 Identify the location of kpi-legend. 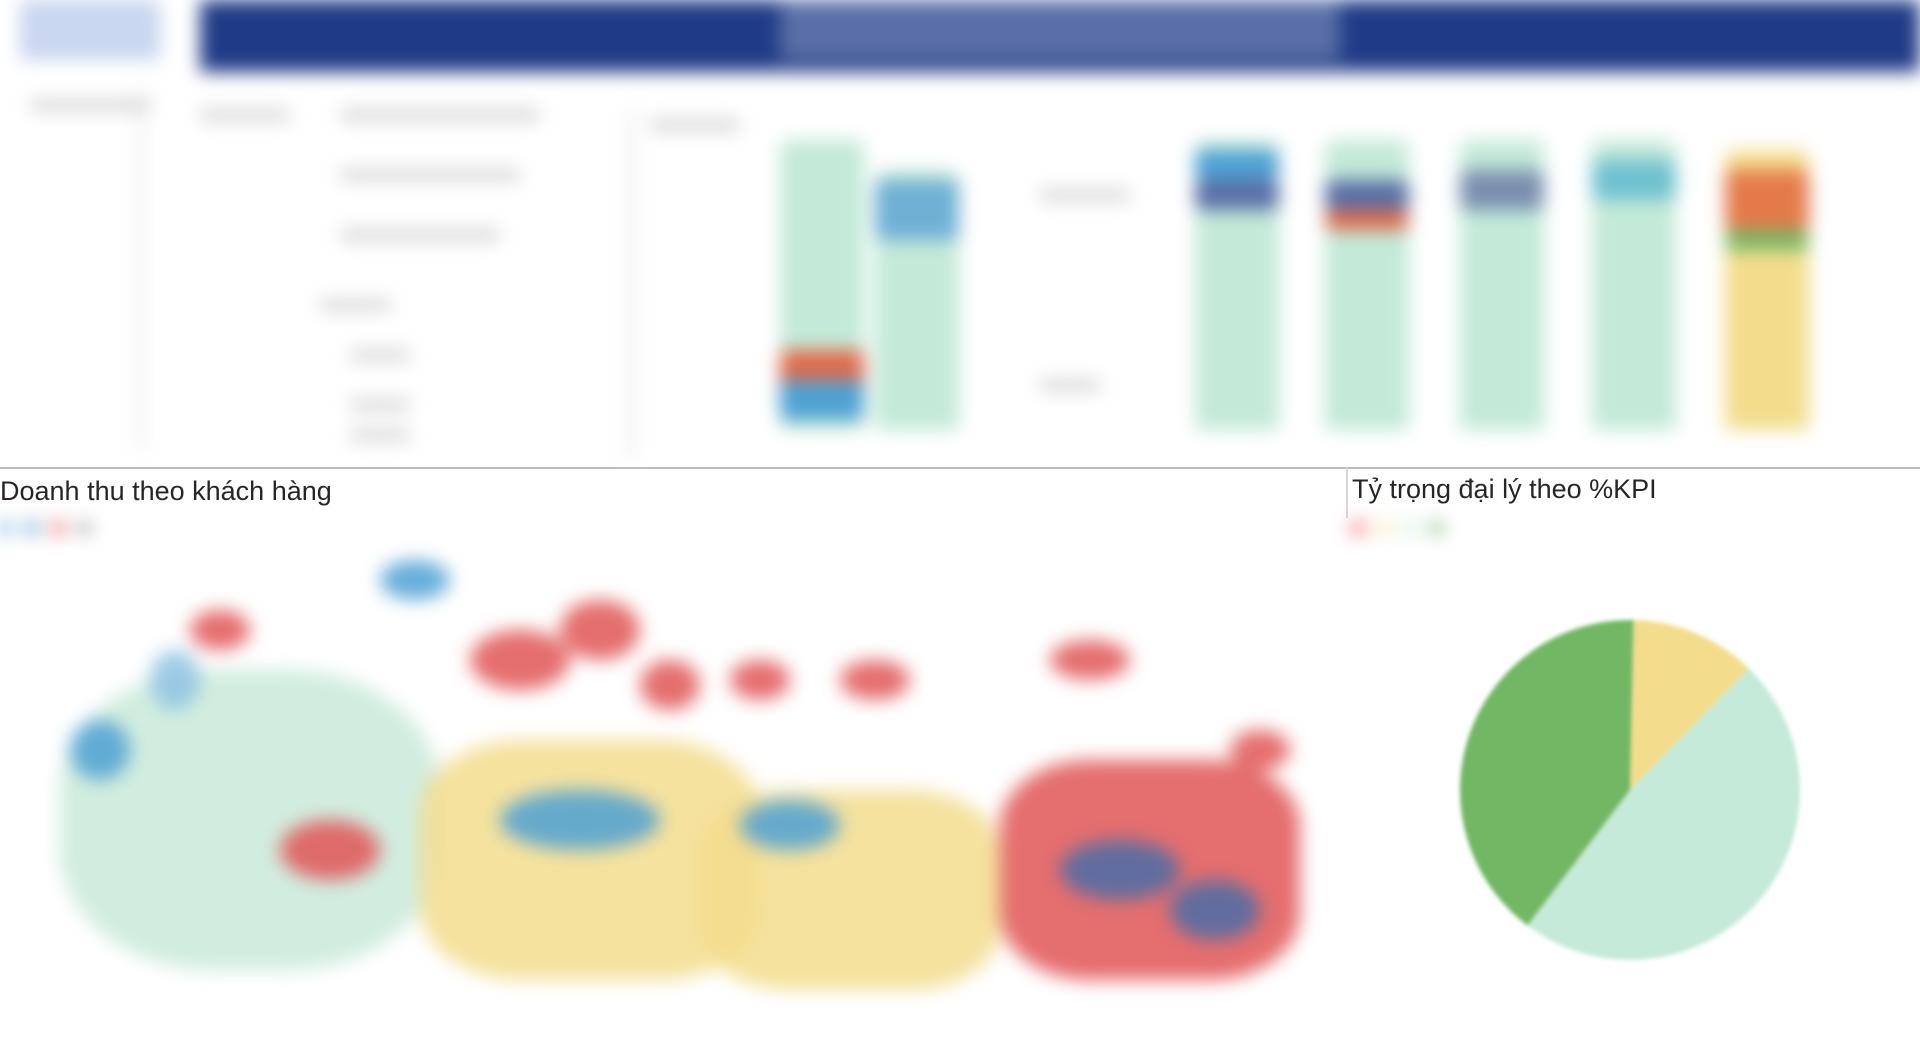
(1399, 528).